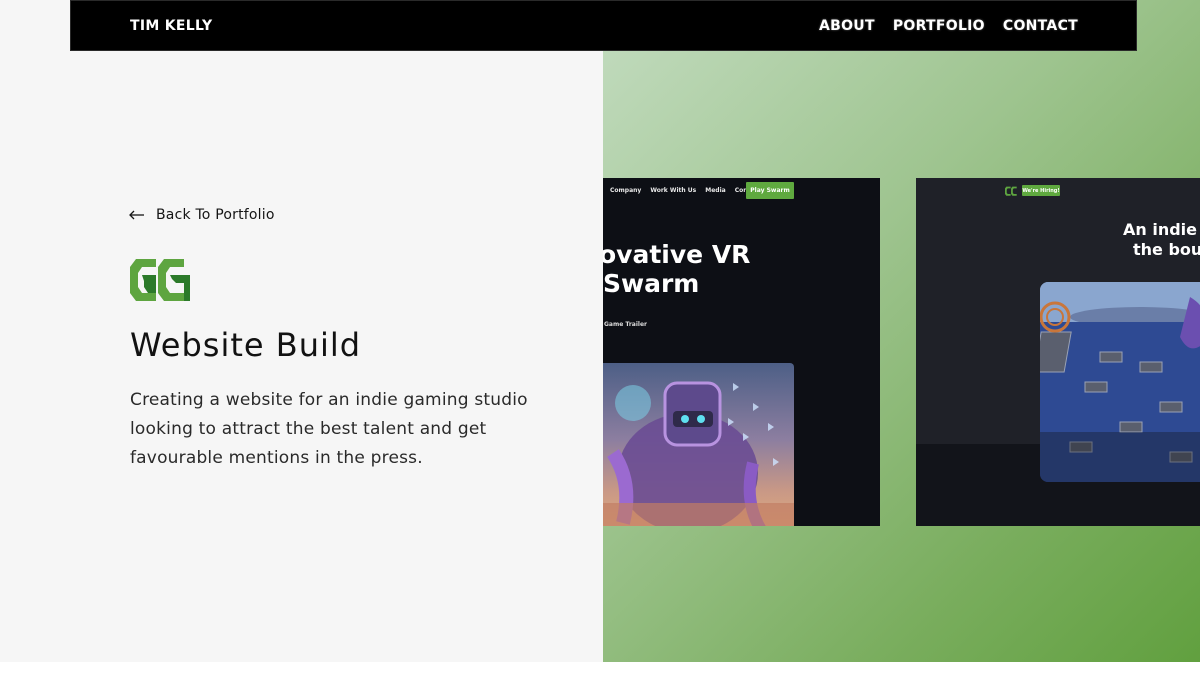 This screenshot has height=697, width=1200. I want to click on nav-link-contact: CONTACT, so click(1040, 26).